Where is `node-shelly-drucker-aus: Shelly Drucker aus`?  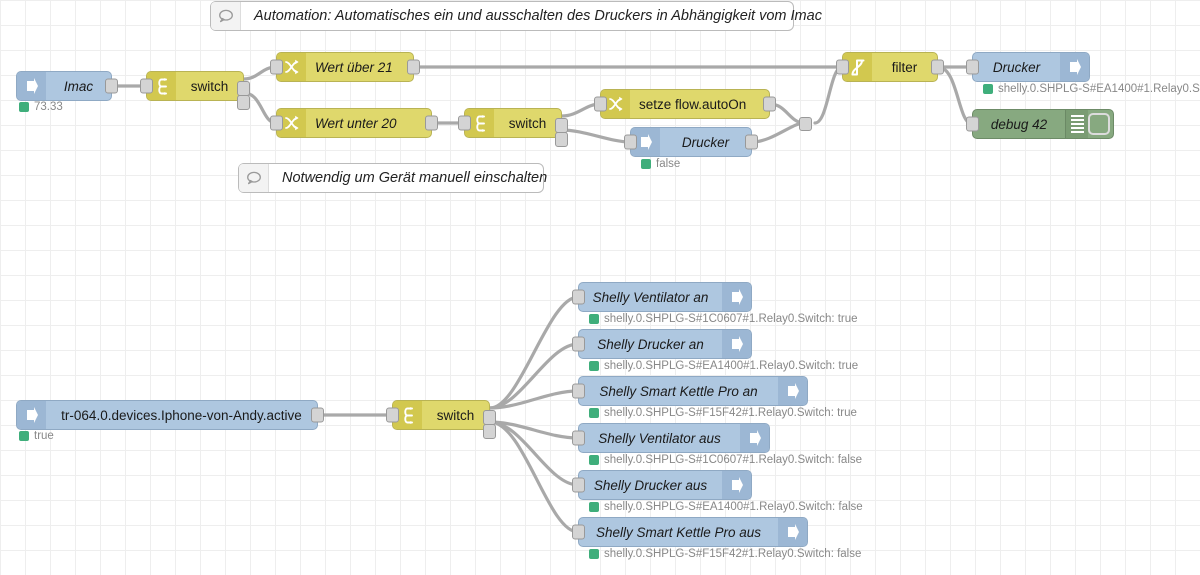
node-shelly-drucker-aus: Shelly Drucker aus is located at coordinates (662, 485).